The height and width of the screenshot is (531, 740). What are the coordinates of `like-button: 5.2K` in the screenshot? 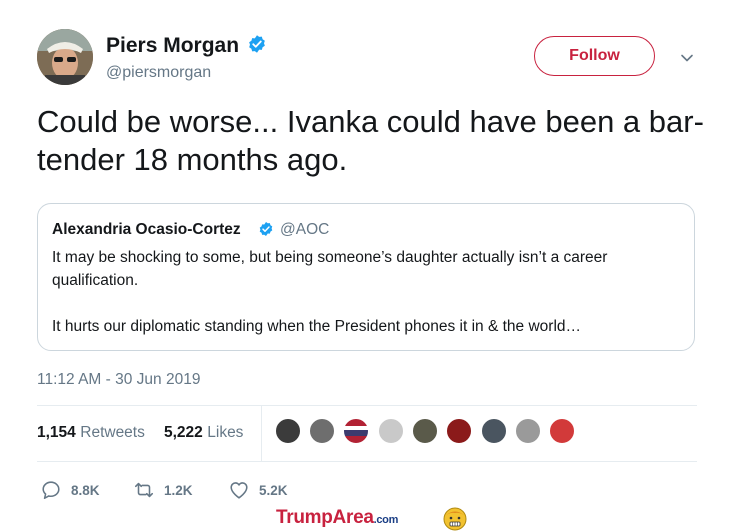 It's located at (258, 490).